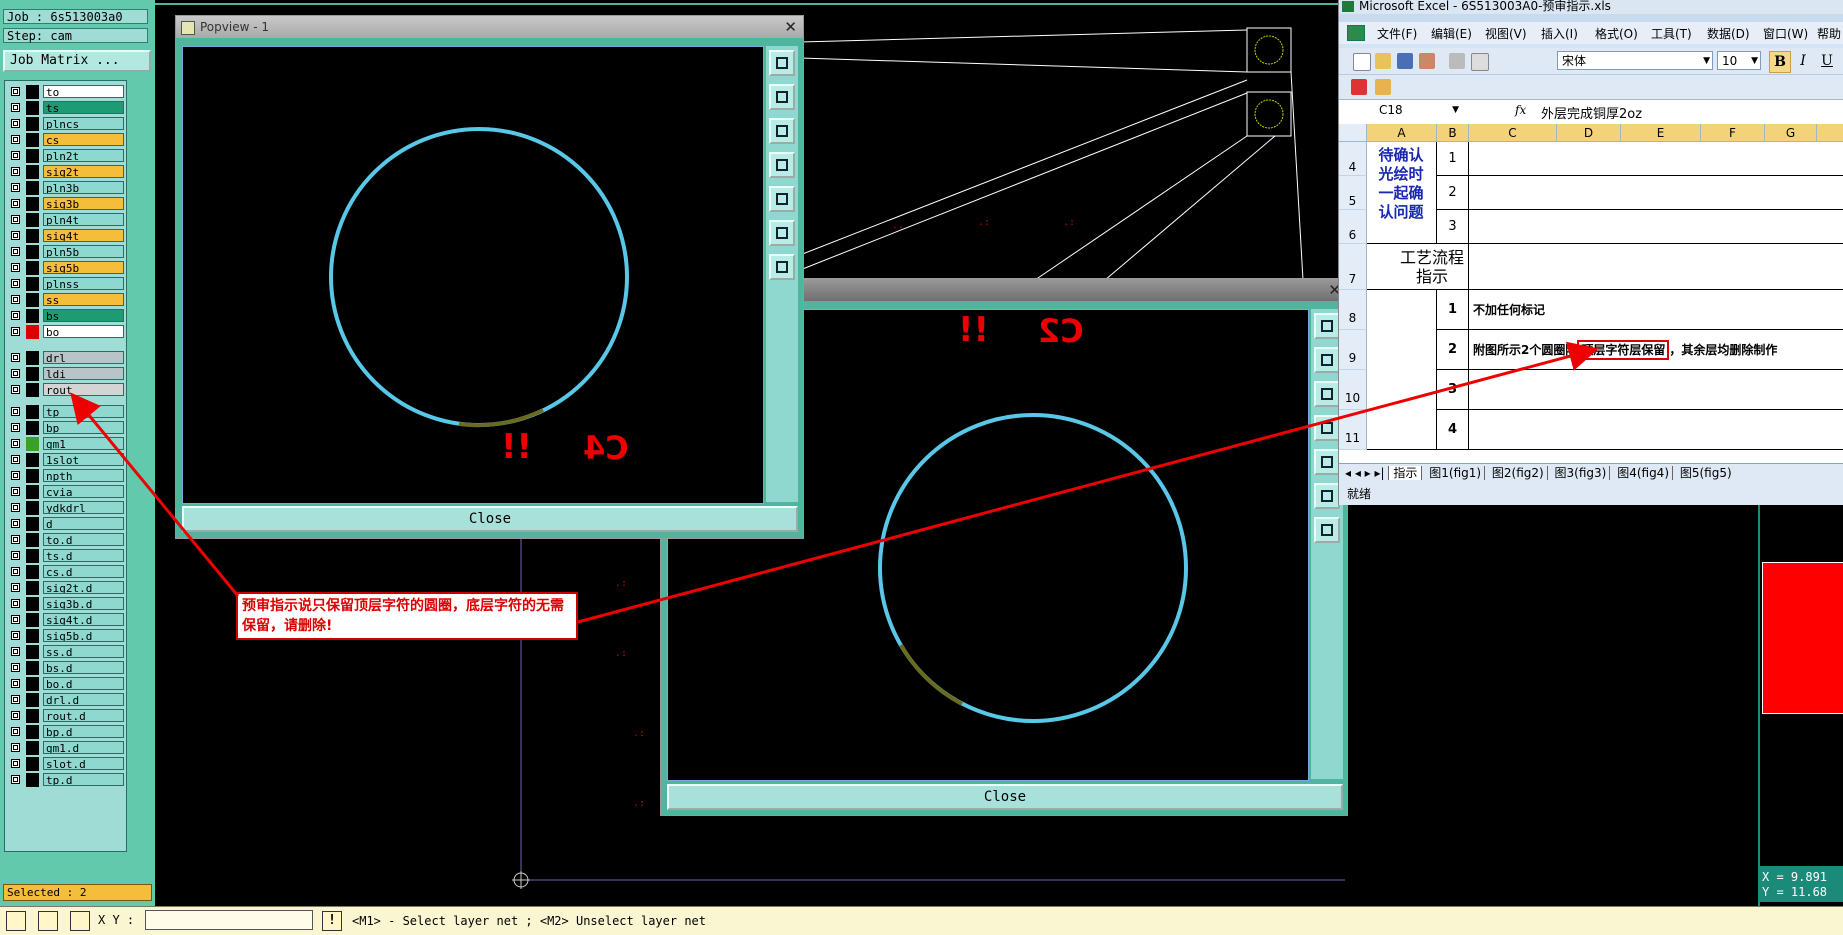 The width and height of the screenshot is (1843, 935). I want to click on cell-c8: 不加任何标记, so click(1656, 310).